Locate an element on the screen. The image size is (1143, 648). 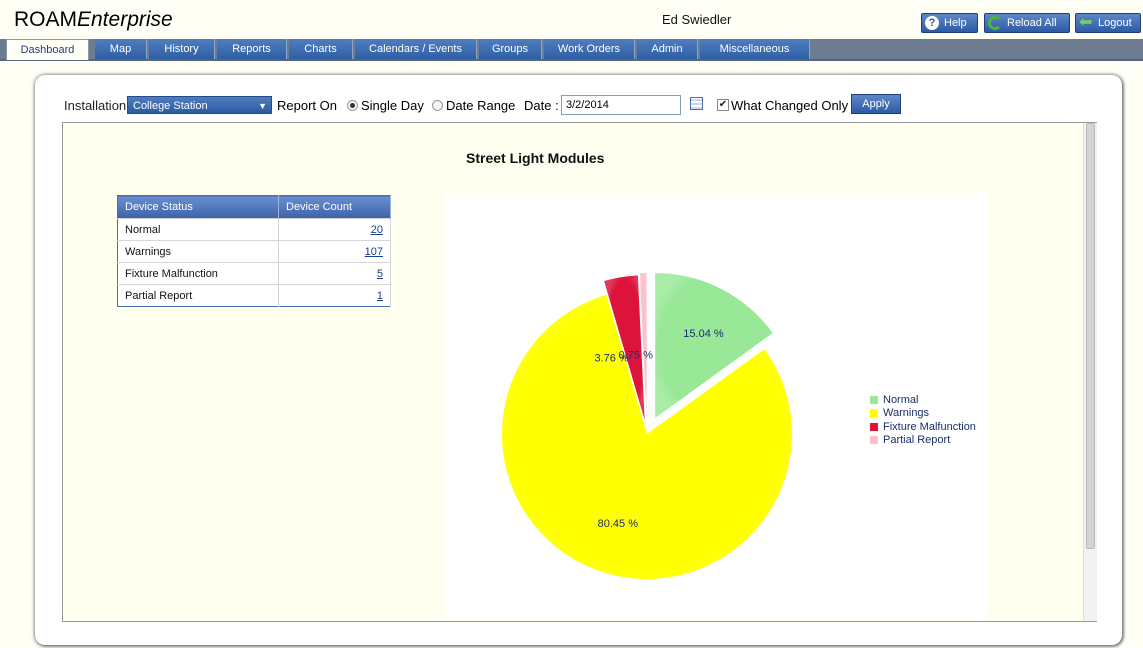
logout-button: ⬅ Logout is located at coordinates (1108, 23).